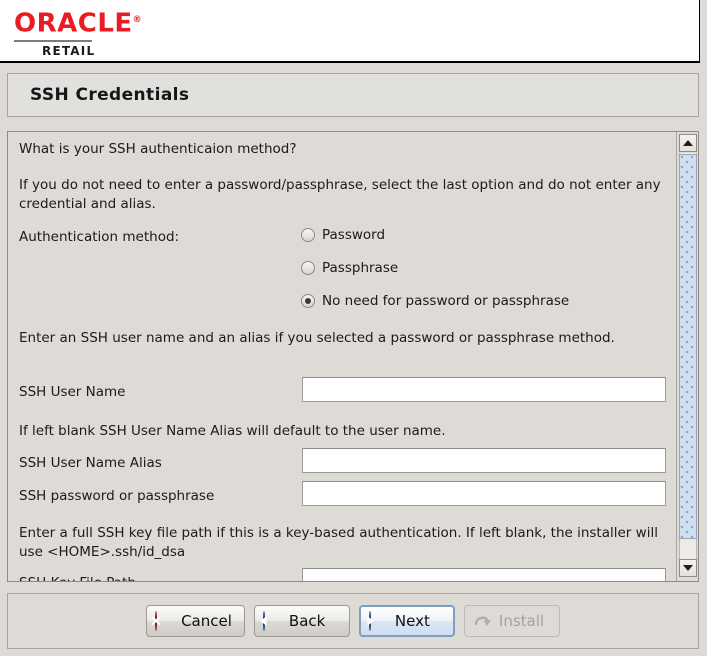 Image resolution: width=707 pixels, height=656 pixels. Describe the element at coordinates (99, 237) in the screenshot. I see `auth-method-label: Authentication method:` at that location.